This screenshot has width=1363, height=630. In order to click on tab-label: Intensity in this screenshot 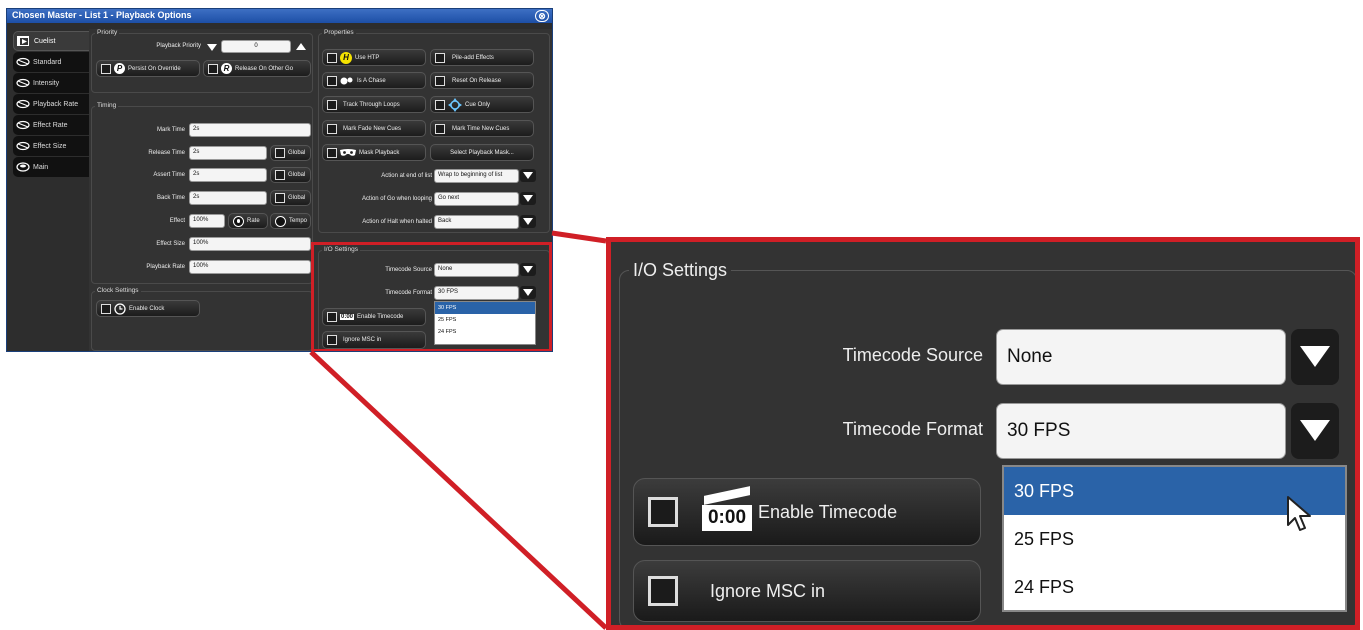, I will do `click(46, 83)`.